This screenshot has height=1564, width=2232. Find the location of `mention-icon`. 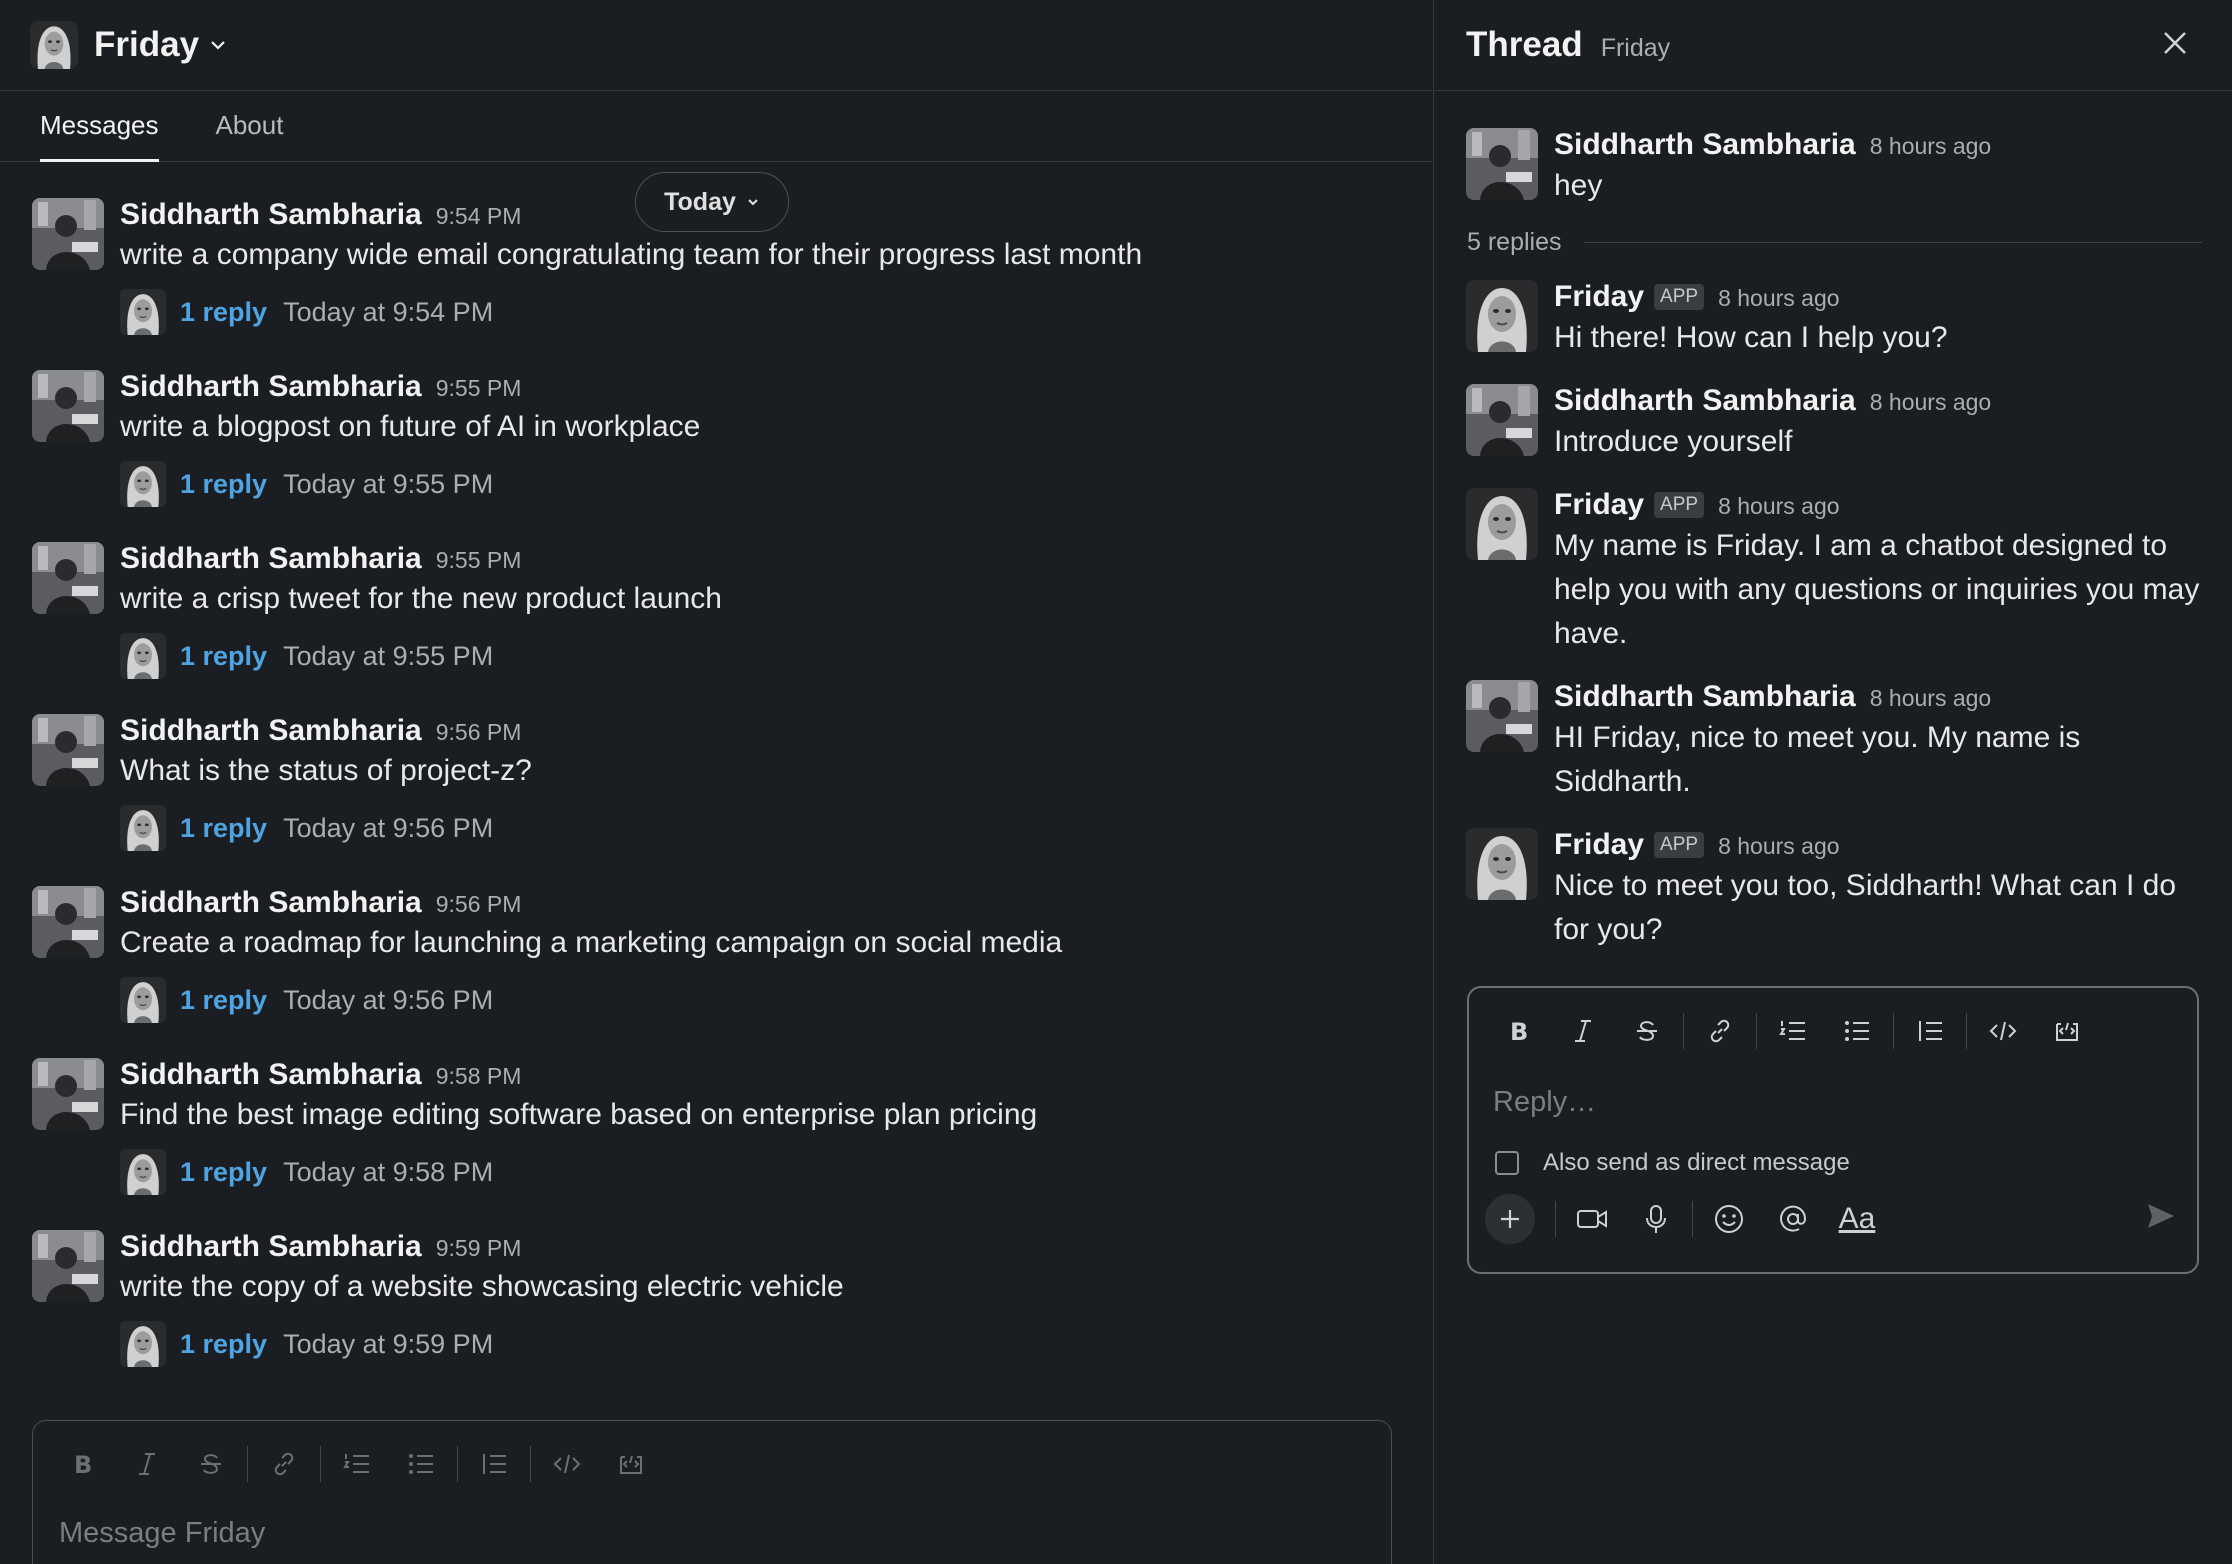

mention-icon is located at coordinates (1793, 1219).